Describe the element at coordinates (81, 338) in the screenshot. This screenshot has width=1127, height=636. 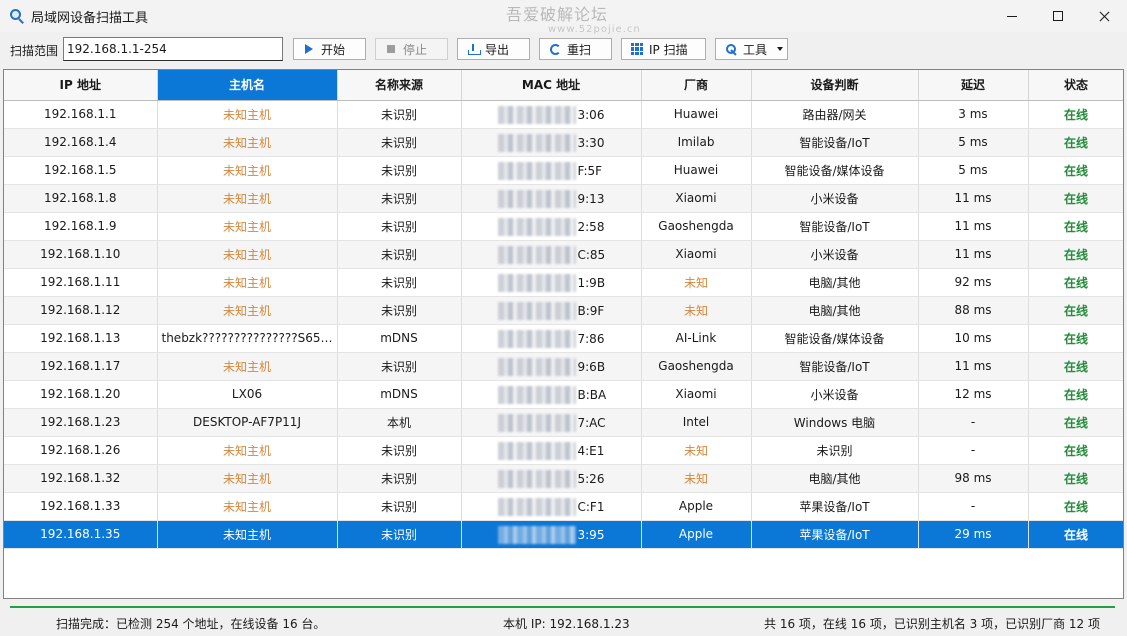
I see `cell-ip: 192.168.1.13` at that location.